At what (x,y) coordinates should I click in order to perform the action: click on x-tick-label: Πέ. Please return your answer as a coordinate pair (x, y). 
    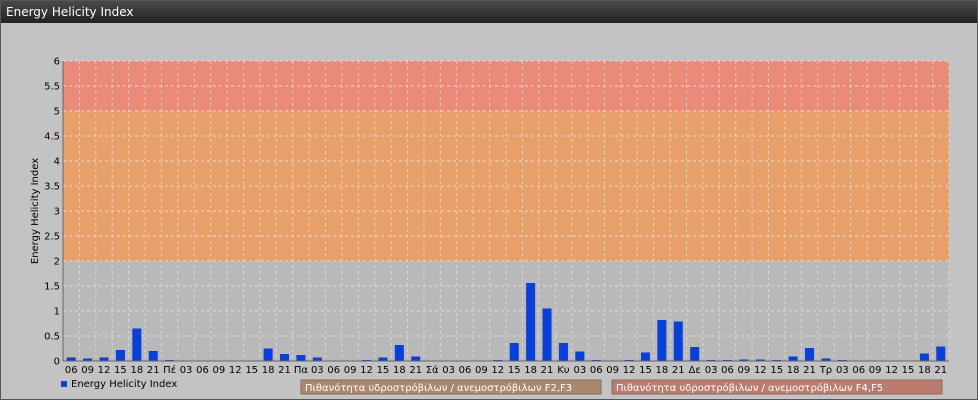
    Looking at the image, I should click on (169, 370).